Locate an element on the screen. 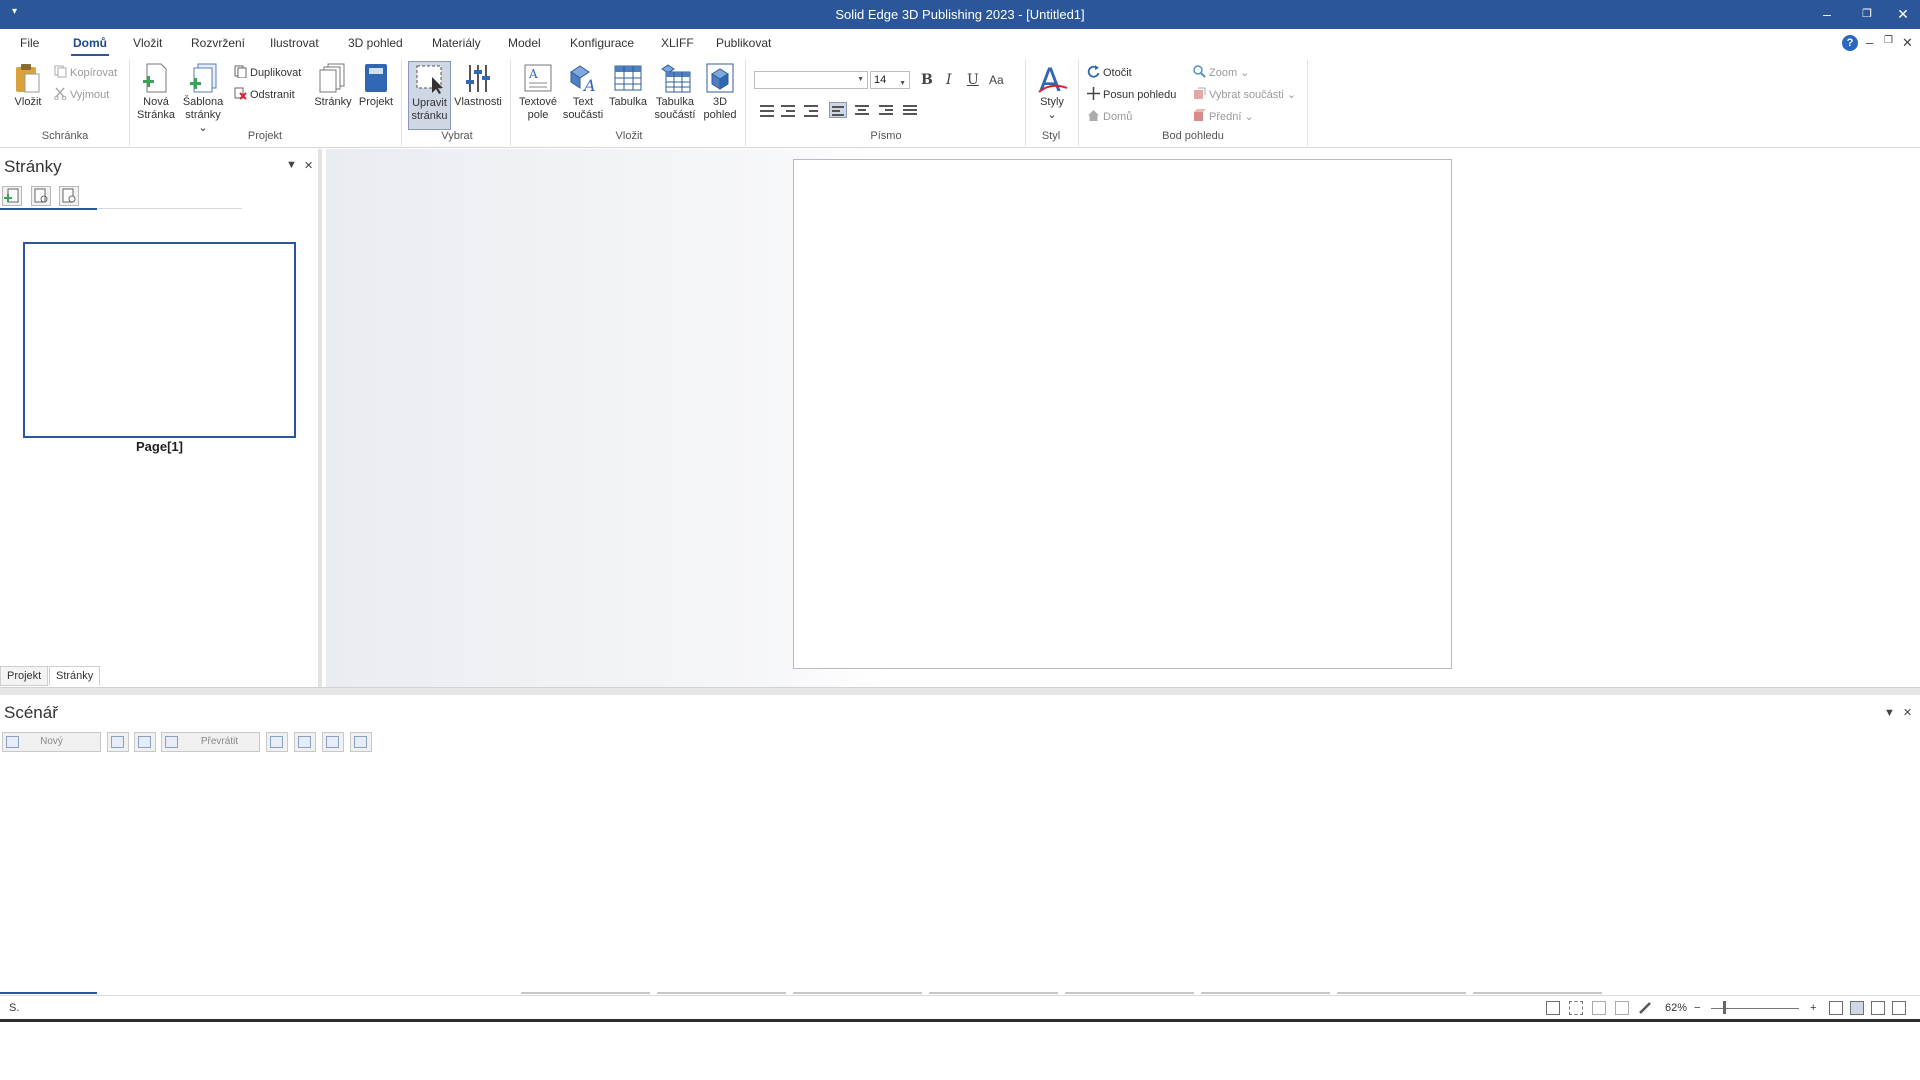 Image resolution: width=1920 pixels, height=1080 pixels. panel-splitter is located at coordinates (960, 691).